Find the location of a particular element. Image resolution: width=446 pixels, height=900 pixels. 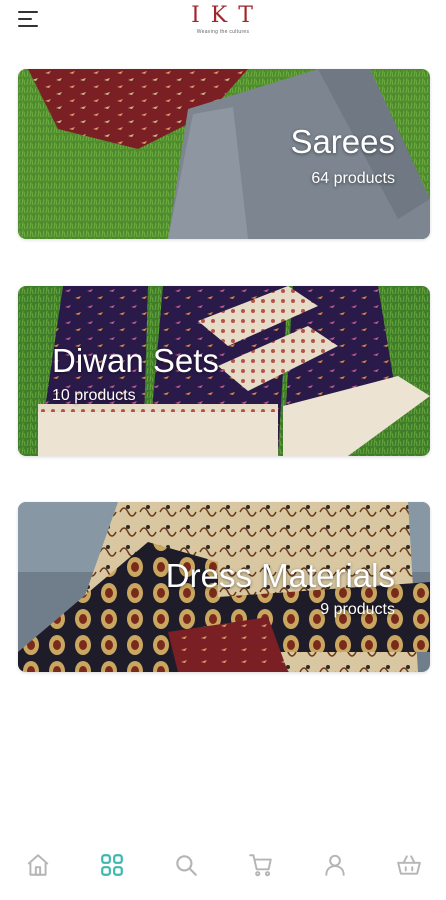

account-icon is located at coordinates (335, 865).